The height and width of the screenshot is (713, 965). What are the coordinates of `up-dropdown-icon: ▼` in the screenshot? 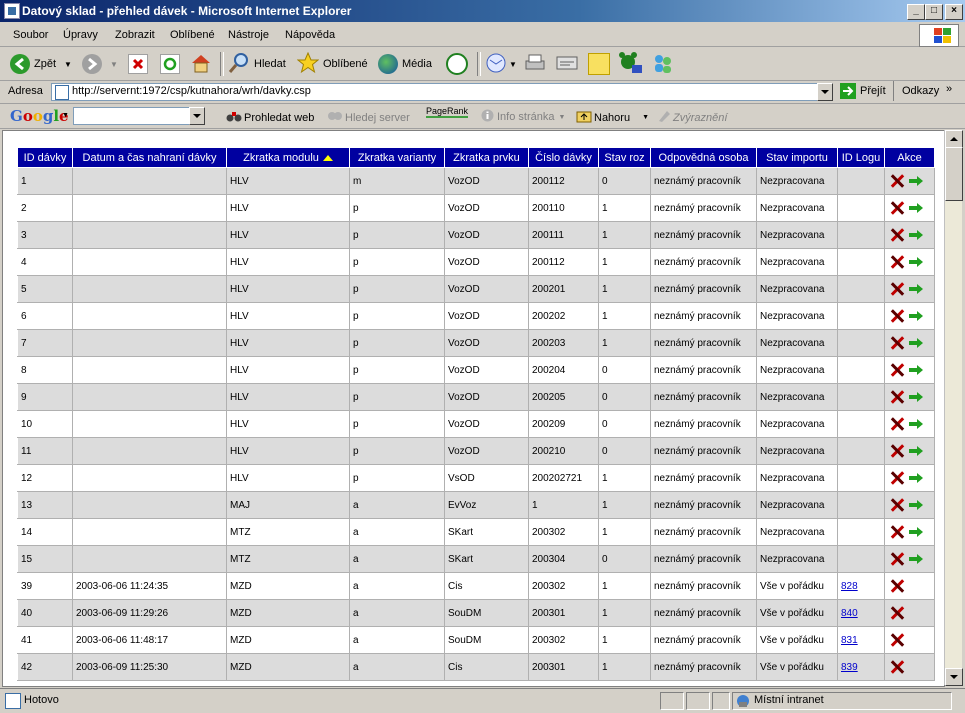 It's located at (645, 117).